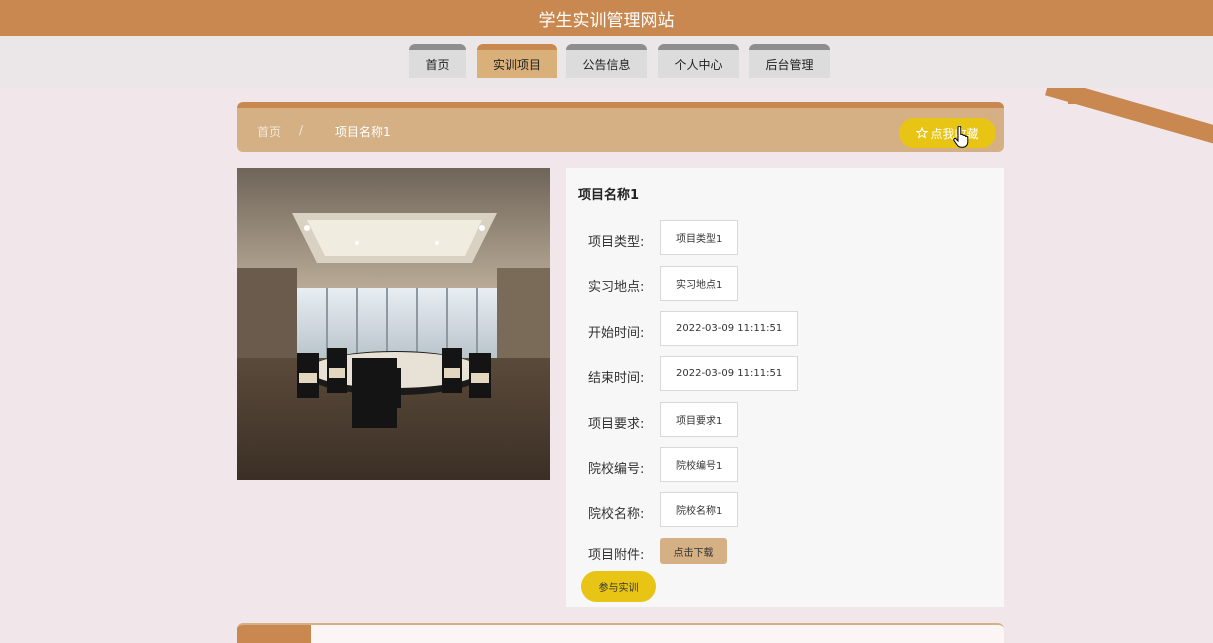 This screenshot has width=1213, height=643. What do you see at coordinates (616, 378) in the screenshot?
I see `field-label-end-time: 结束时间:` at bounding box center [616, 378].